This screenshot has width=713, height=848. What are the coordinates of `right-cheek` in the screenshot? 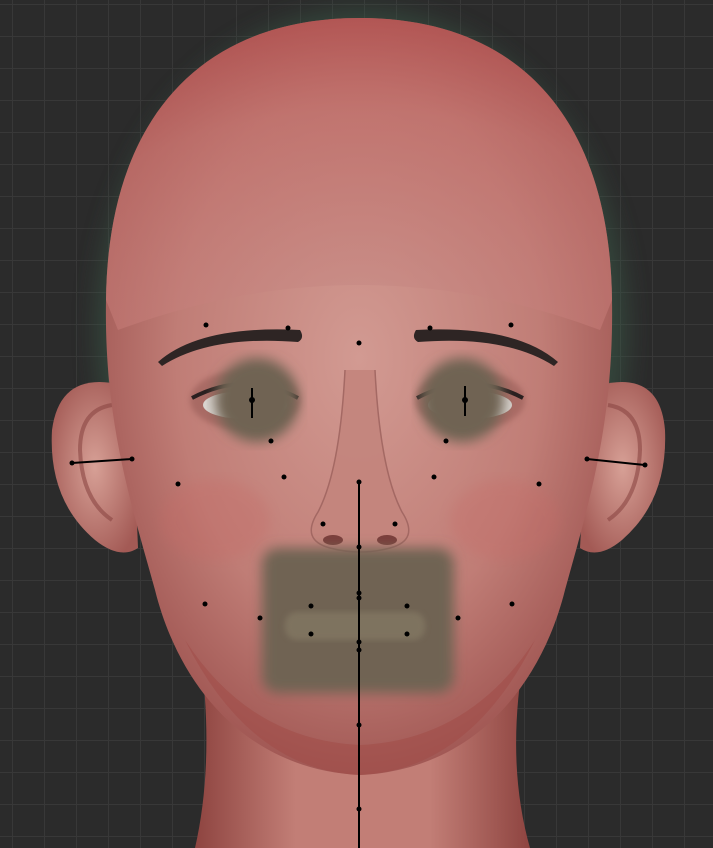 It's located at (505, 520).